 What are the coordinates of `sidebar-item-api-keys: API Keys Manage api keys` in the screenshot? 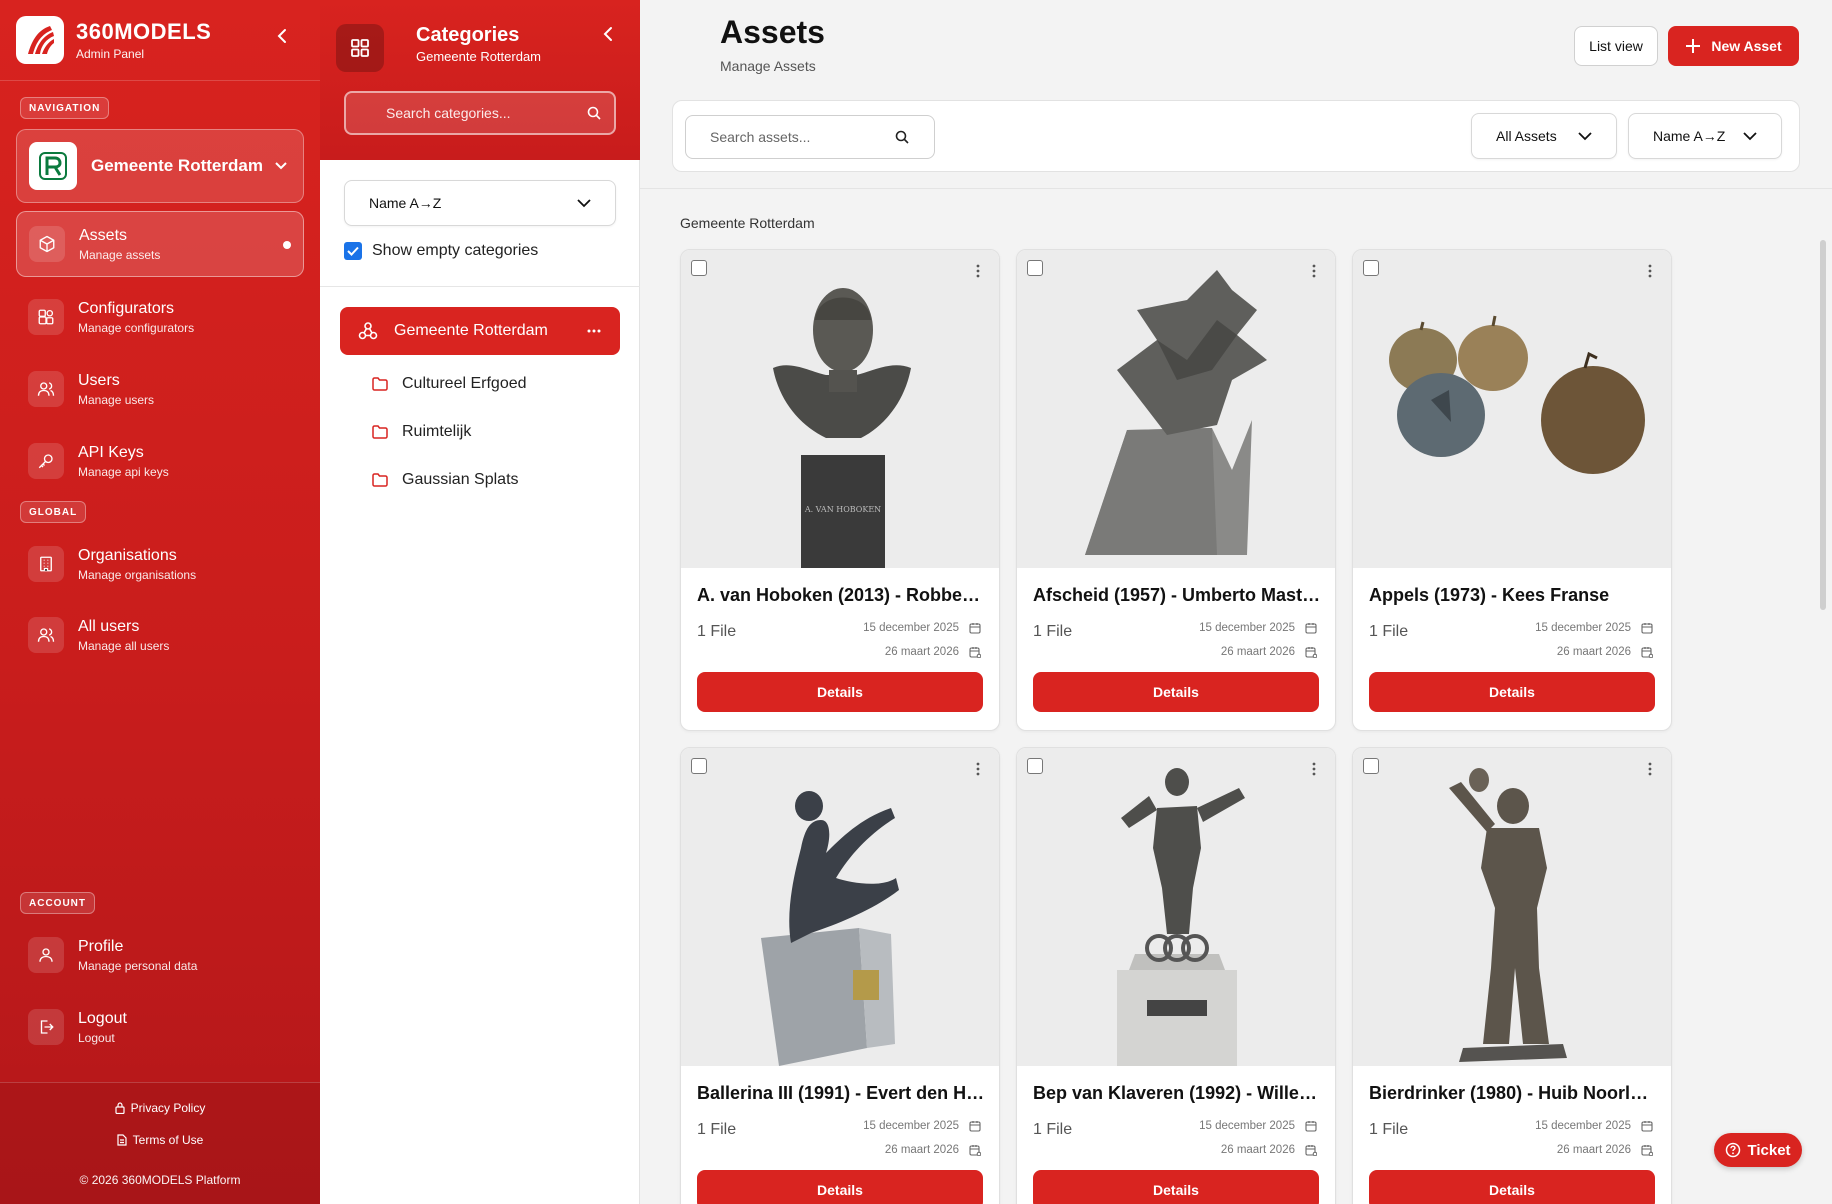 It's located at (160, 461).